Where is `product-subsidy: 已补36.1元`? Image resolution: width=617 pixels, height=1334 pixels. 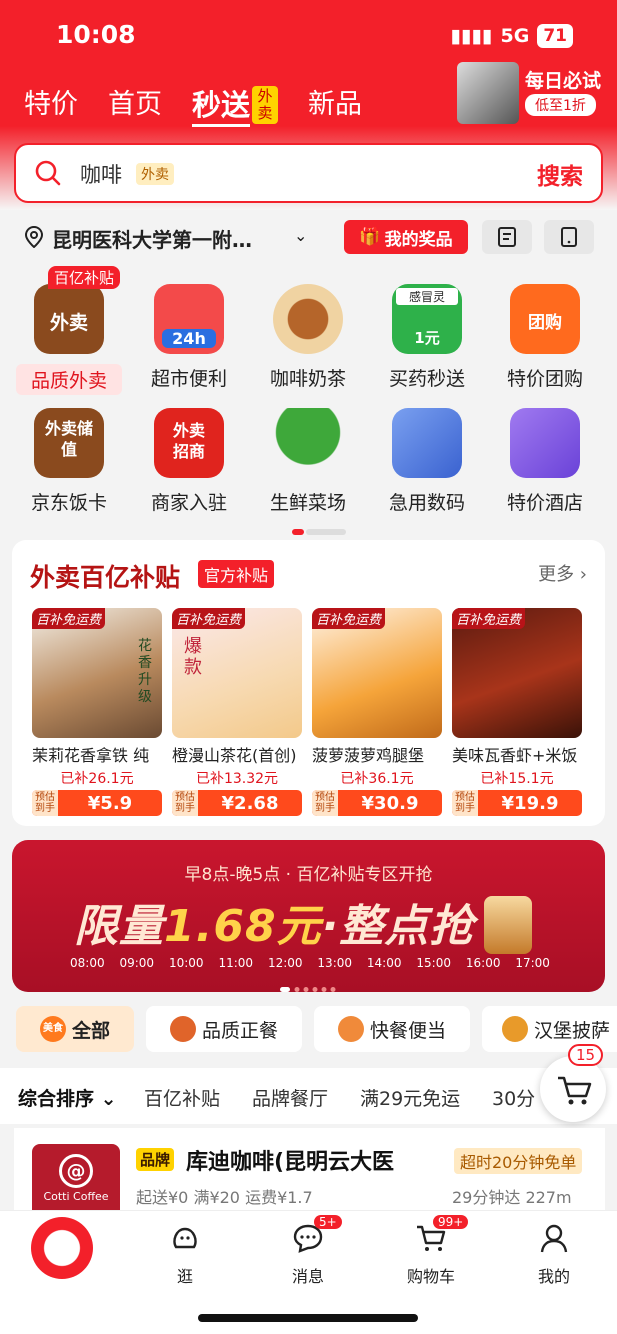
product-subsidy: 已补36.1元 is located at coordinates (377, 779).